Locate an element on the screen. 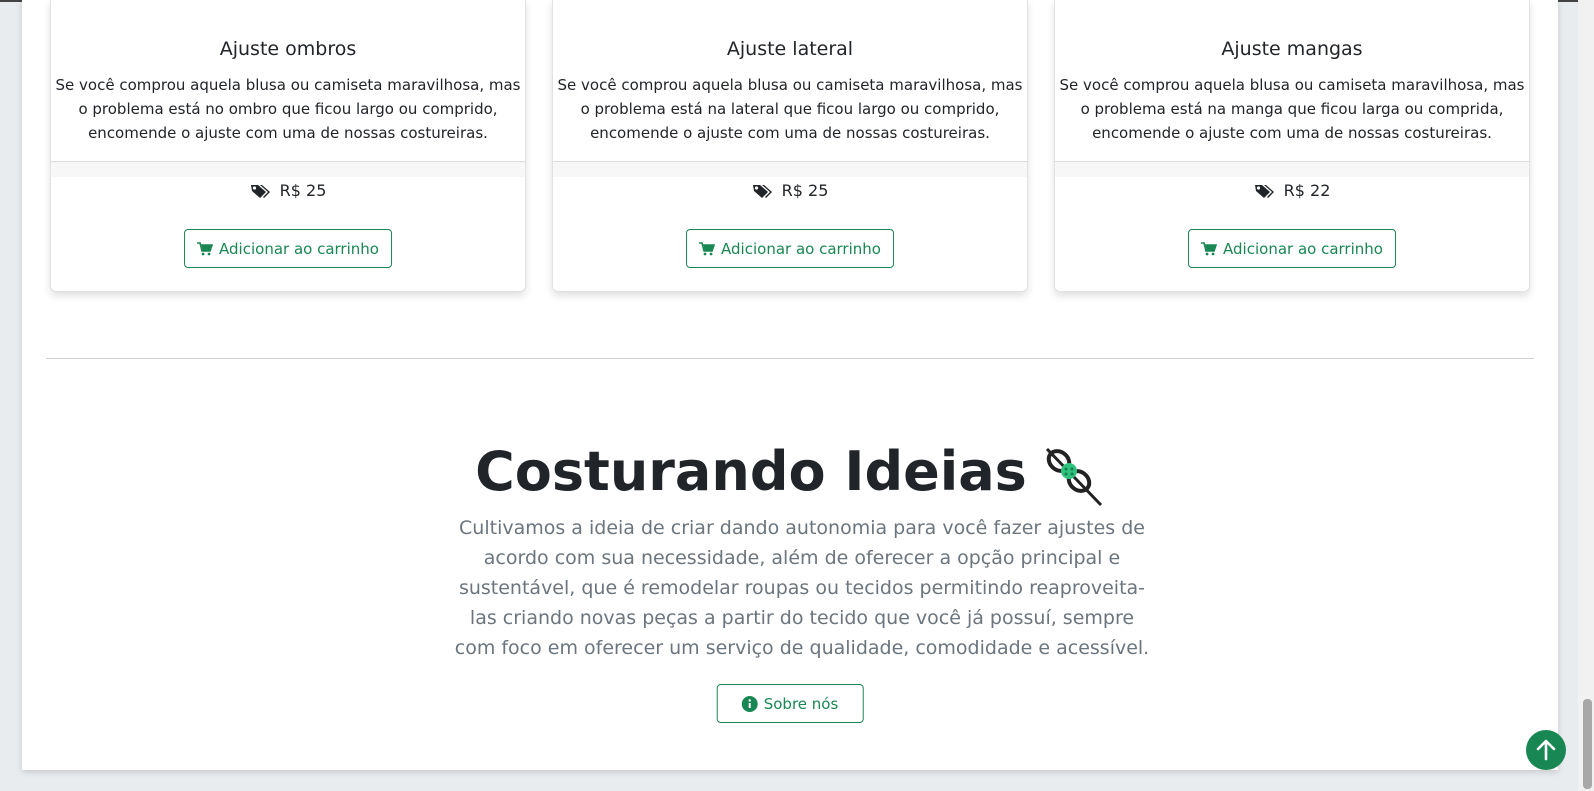 This screenshot has width=1594, height=791. arrow-up-icon is located at coordinates (1546, 750).